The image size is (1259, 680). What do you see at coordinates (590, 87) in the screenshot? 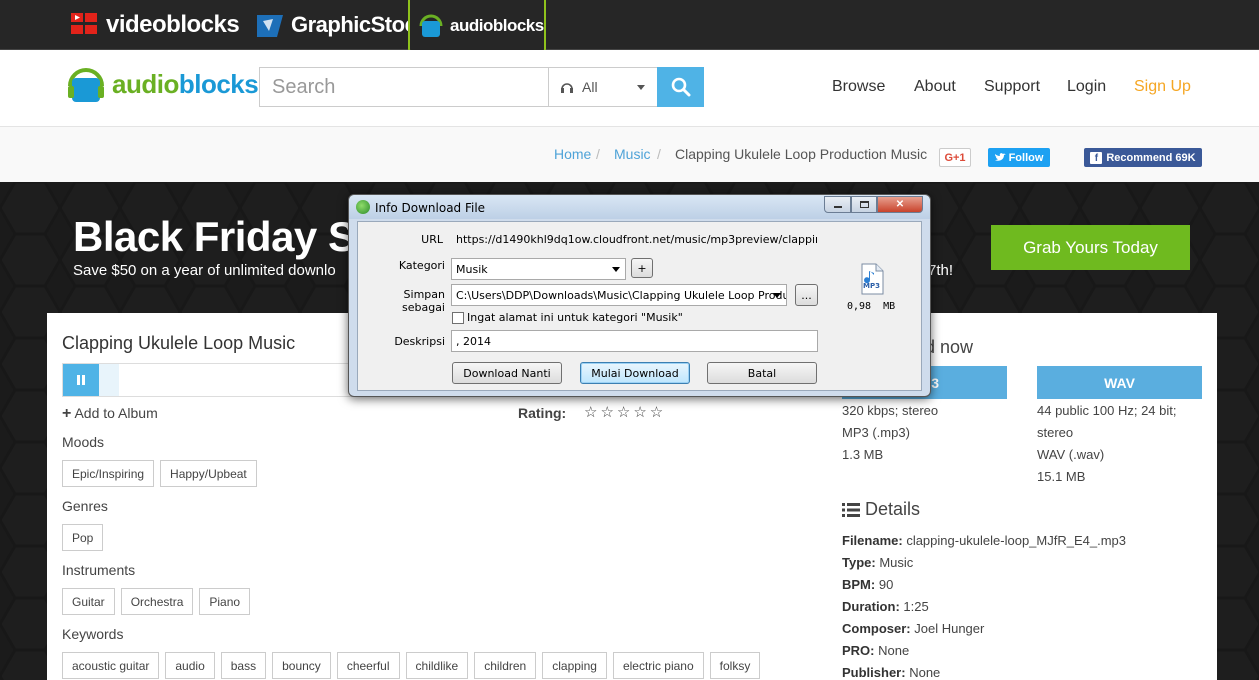
I see `filter-value: All` at bounding box center [590, 87].